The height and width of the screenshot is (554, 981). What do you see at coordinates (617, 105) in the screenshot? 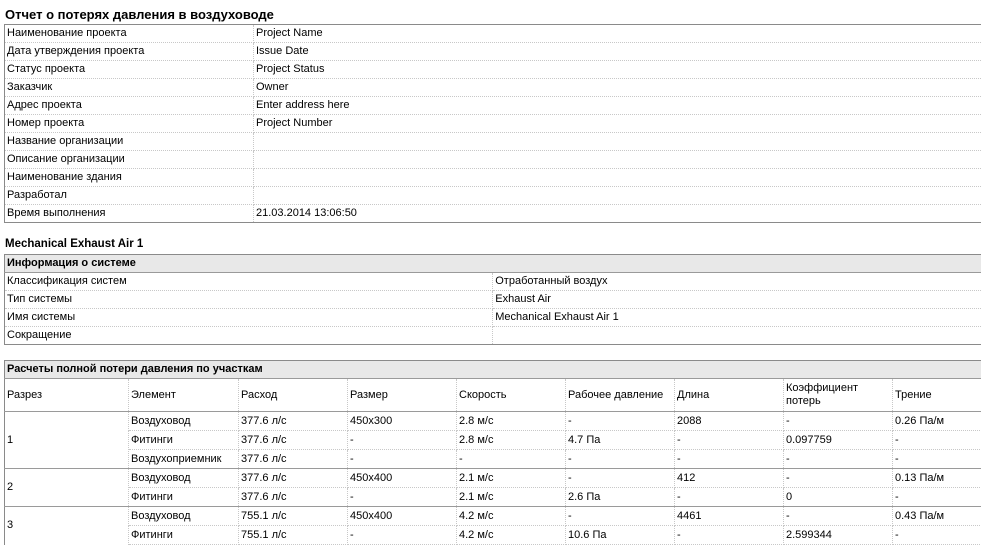
I see `project-info-value: Enter address here` at bounding box center [617, 105].